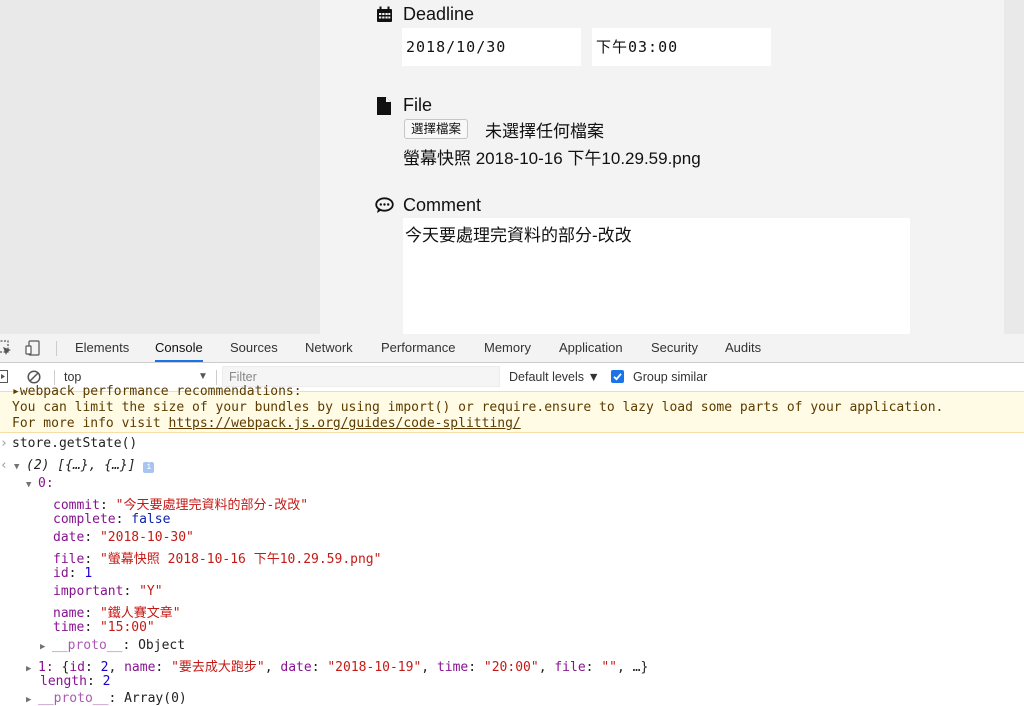  Describe the element at coordinates (73, 573) in the screenshot. I see `field-row: id: 1` at that location.